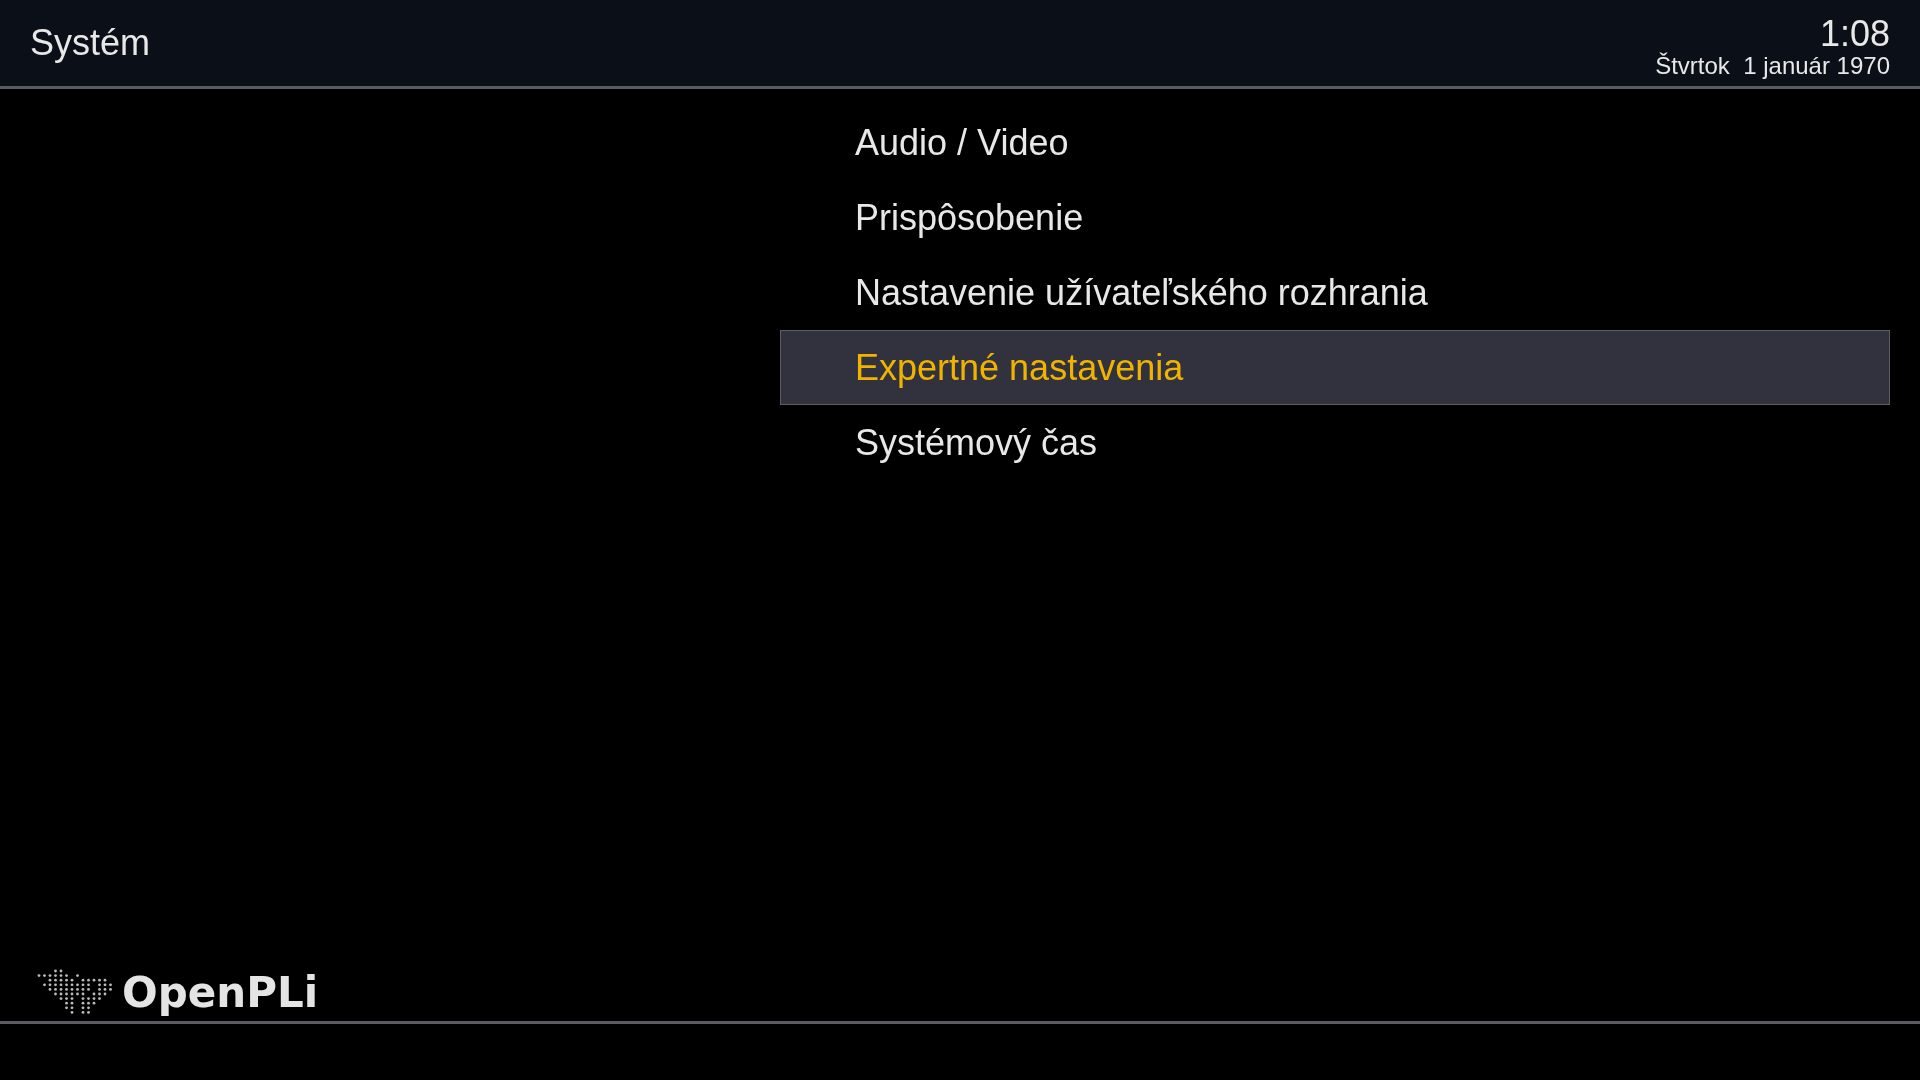  What do you see at coordinates (1772, 66) in the screenshot?
I see `clock-date: Štvrtok 1 január 1970` at bounding box center [1772, 66].